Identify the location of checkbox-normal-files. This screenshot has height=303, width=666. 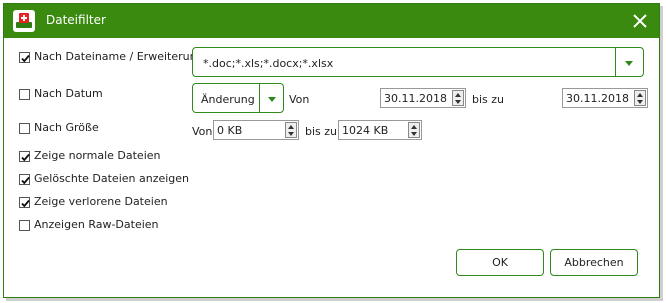
(24, 156).